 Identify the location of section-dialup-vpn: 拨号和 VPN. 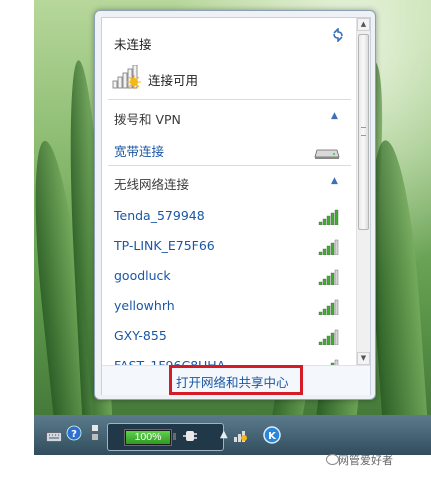
(147, 118).